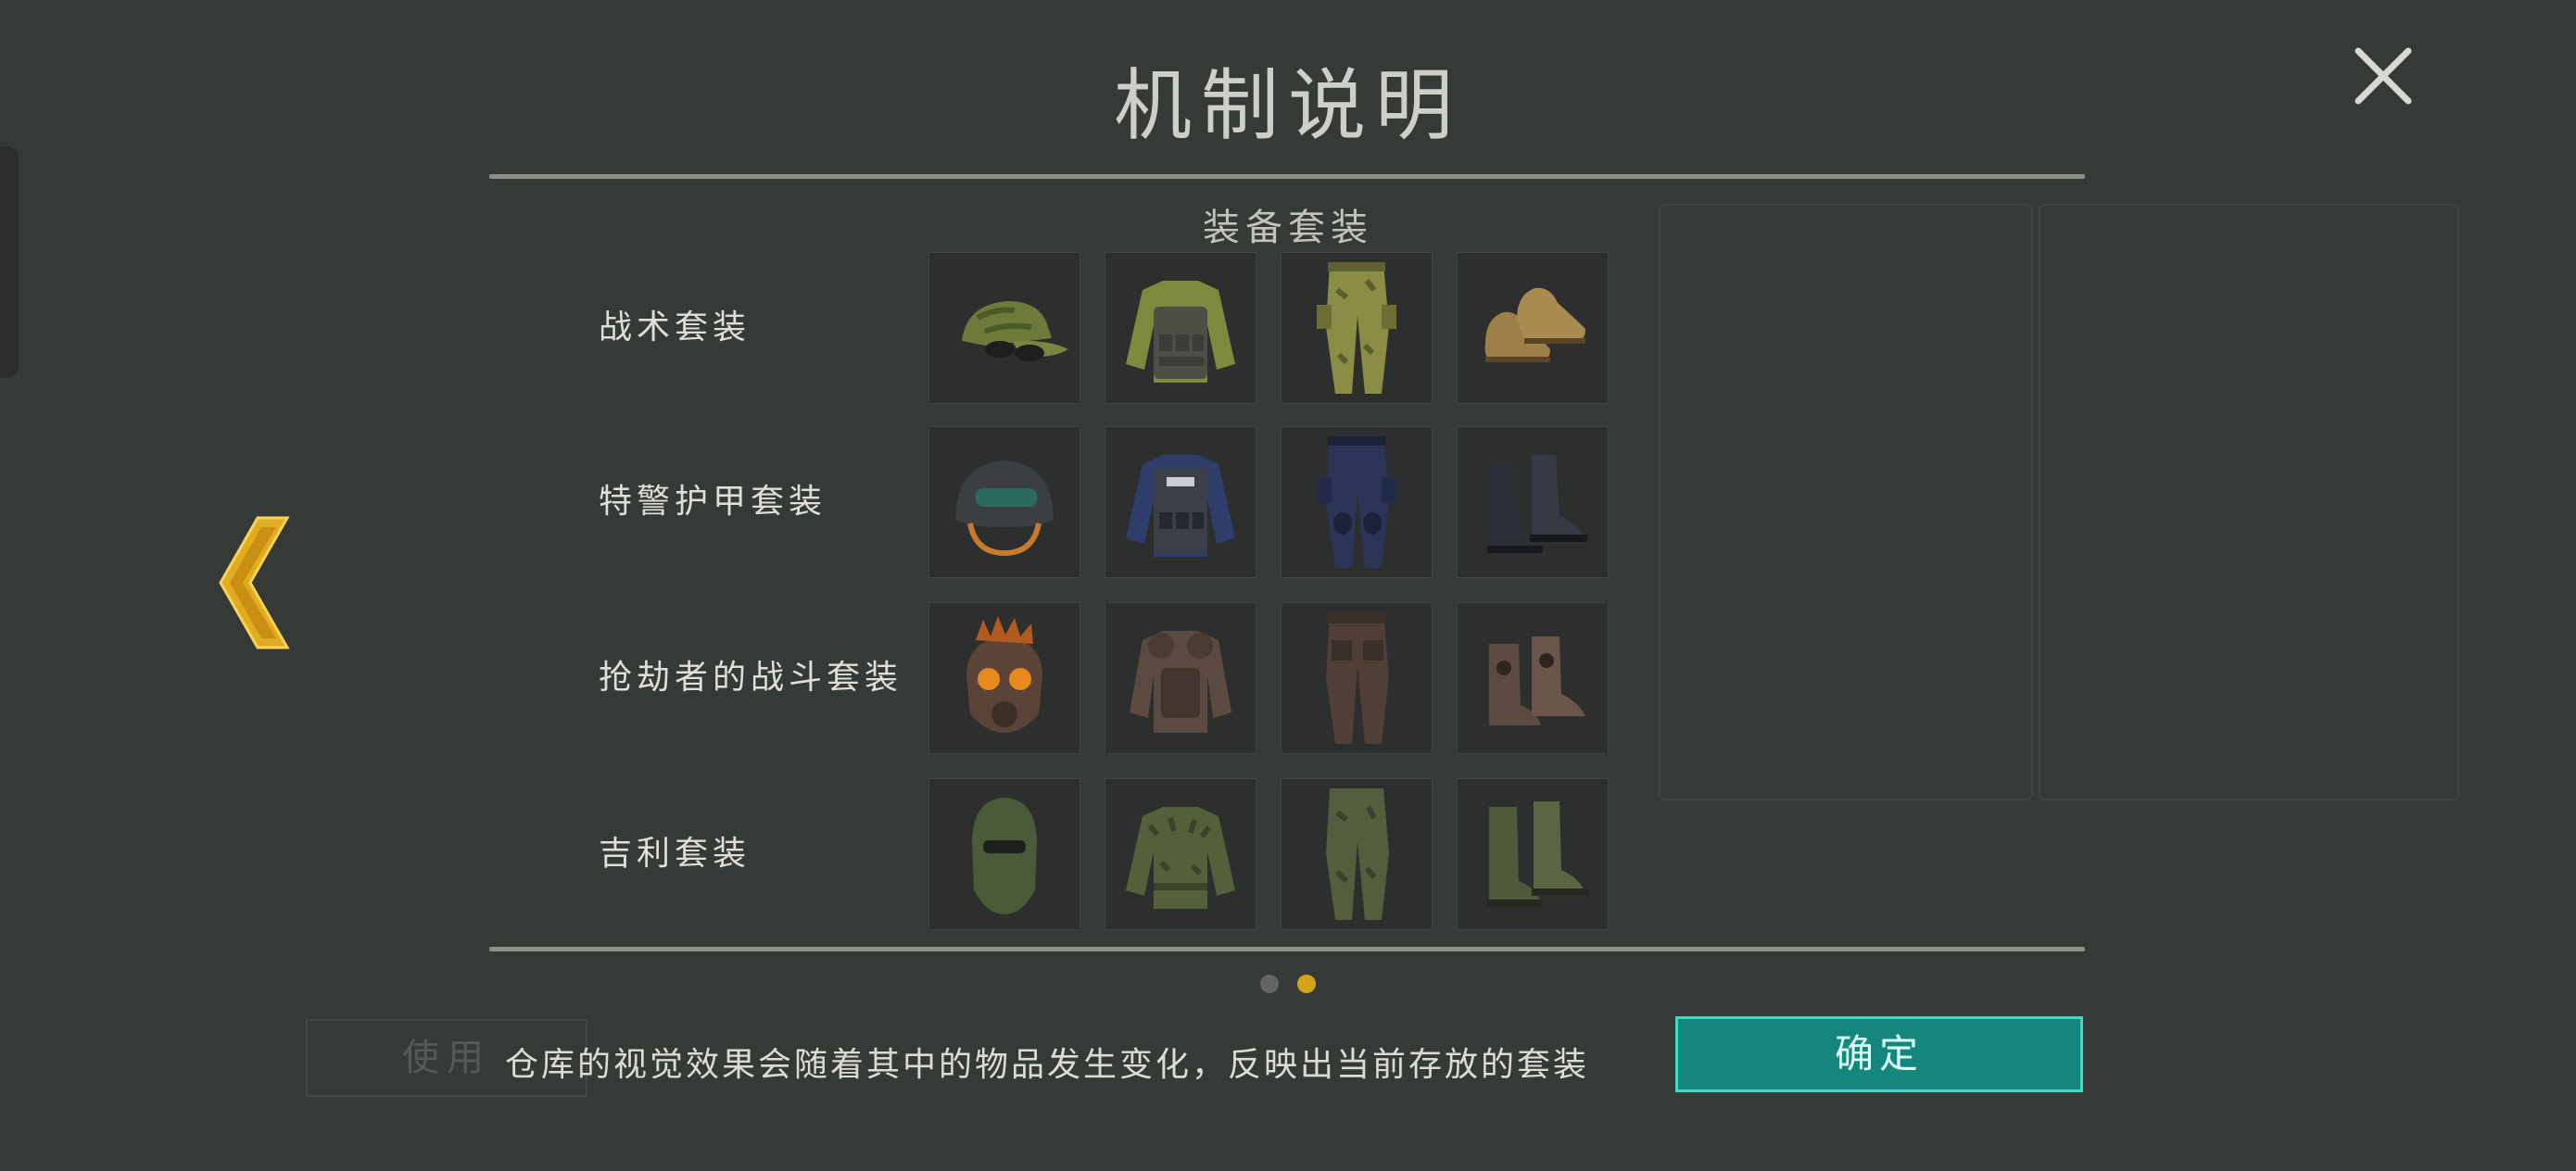 Image resolution: width=2576 pixels, height=1171 pixels. Describe the element at coordinates (1537, 504) in the screenshot. I see `swat-boots-icon` at that location.